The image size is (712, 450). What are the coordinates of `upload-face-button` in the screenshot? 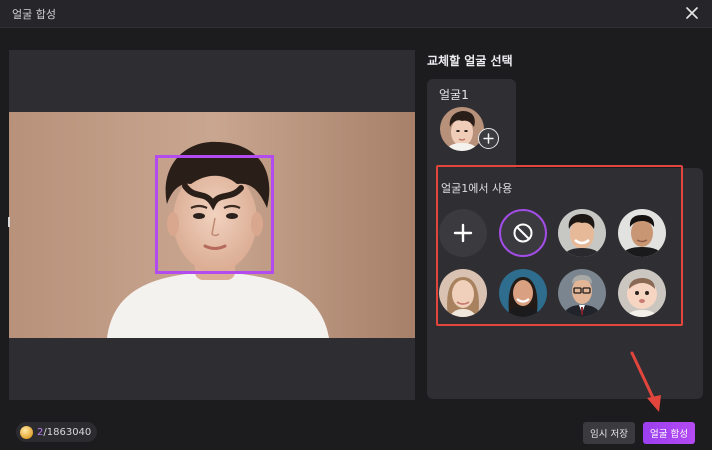 It's located at (463, 233).